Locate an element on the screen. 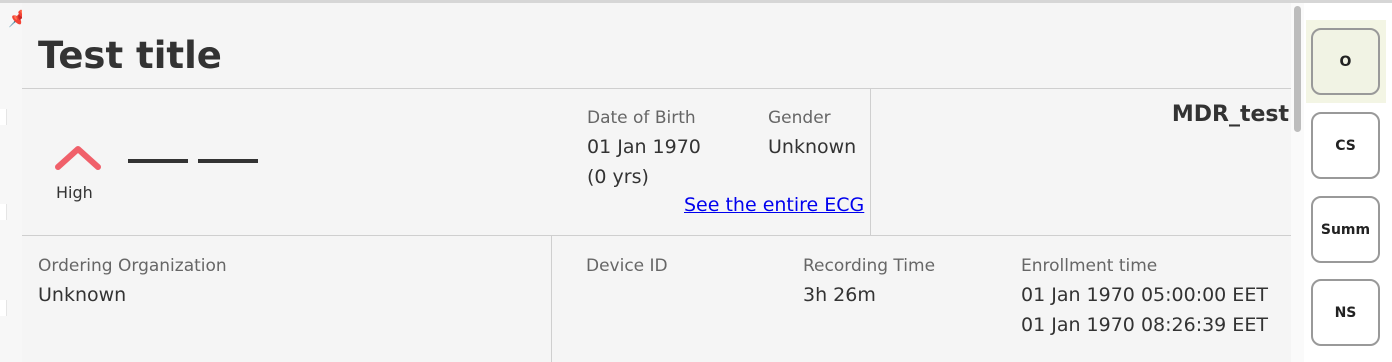 The image size is (1392, 362). date-of-birth-value: 01 Jan 1970 is located at coordinates (644, 147).